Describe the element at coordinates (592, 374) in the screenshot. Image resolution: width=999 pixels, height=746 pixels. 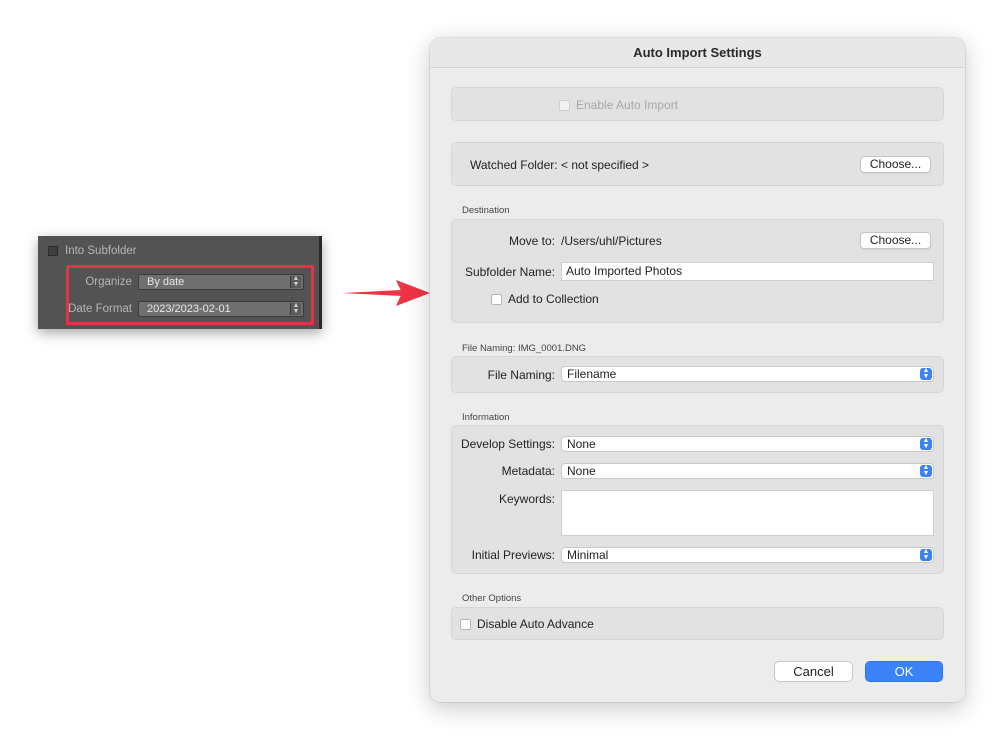
I see `file-naming-value: Filename` at that location.